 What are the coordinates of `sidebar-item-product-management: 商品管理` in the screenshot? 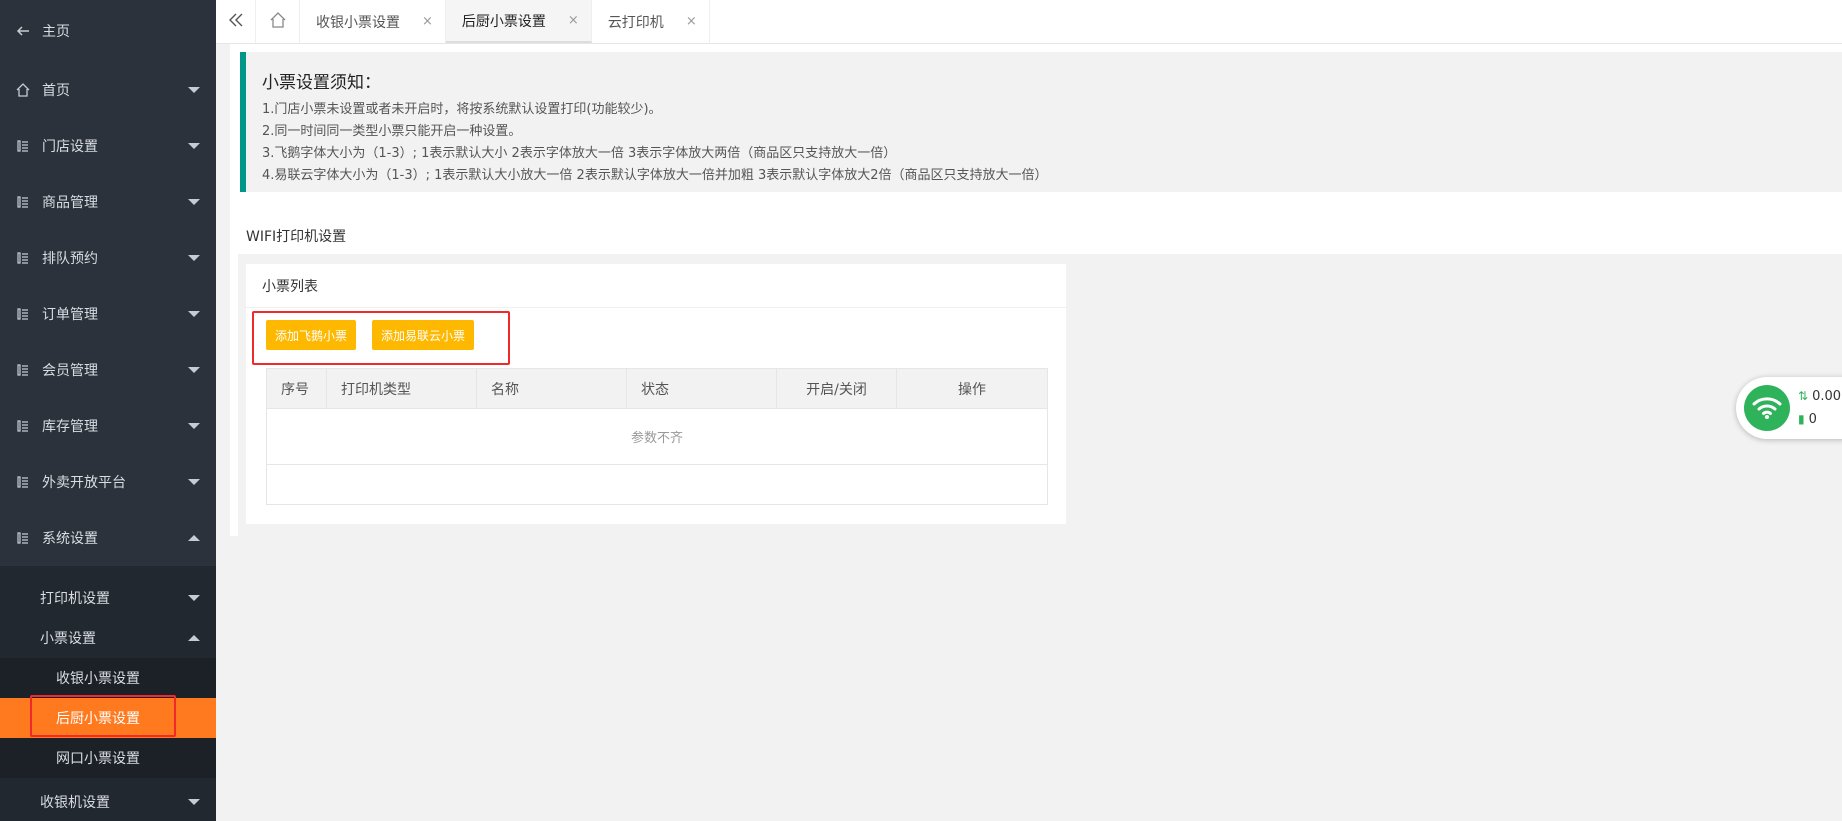 It's located at (108, 202).